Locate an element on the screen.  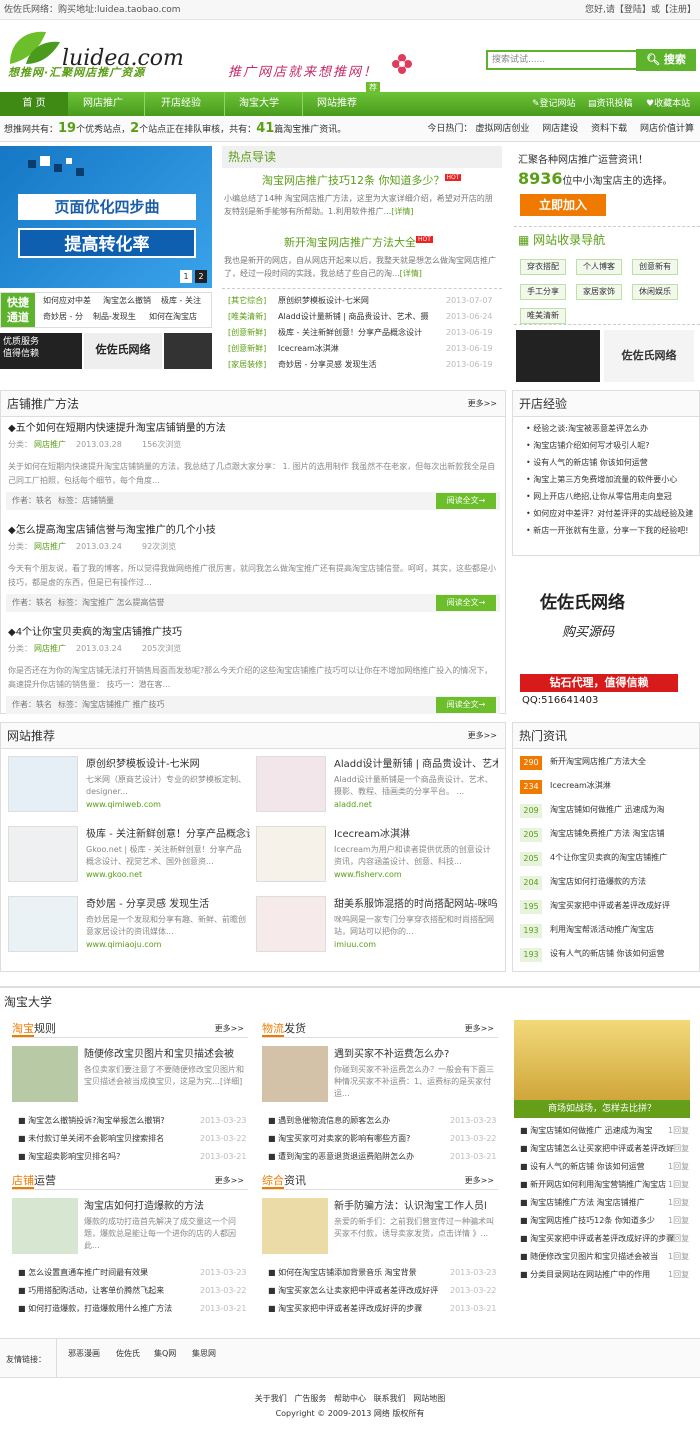
hot-word: 虚拟网店创业 is located at coordinates (502, 129).